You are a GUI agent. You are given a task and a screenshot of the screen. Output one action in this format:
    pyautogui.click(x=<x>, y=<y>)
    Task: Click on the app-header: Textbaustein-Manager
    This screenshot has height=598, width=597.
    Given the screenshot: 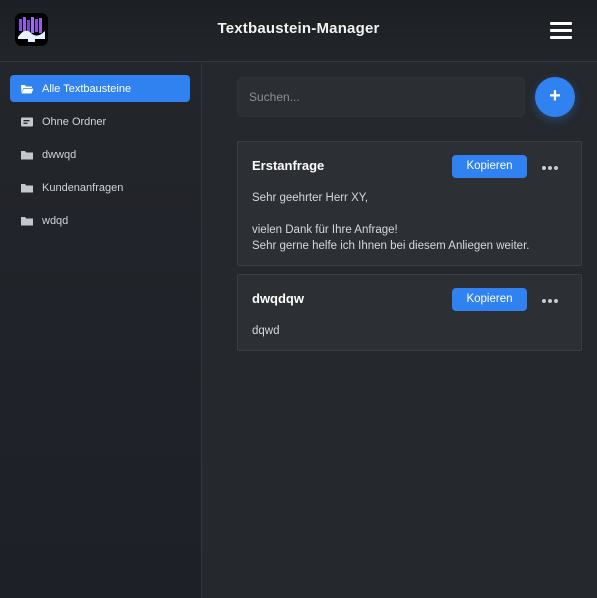 What is the action you would take?
    pyautogui.click(x=298, y=31)
    